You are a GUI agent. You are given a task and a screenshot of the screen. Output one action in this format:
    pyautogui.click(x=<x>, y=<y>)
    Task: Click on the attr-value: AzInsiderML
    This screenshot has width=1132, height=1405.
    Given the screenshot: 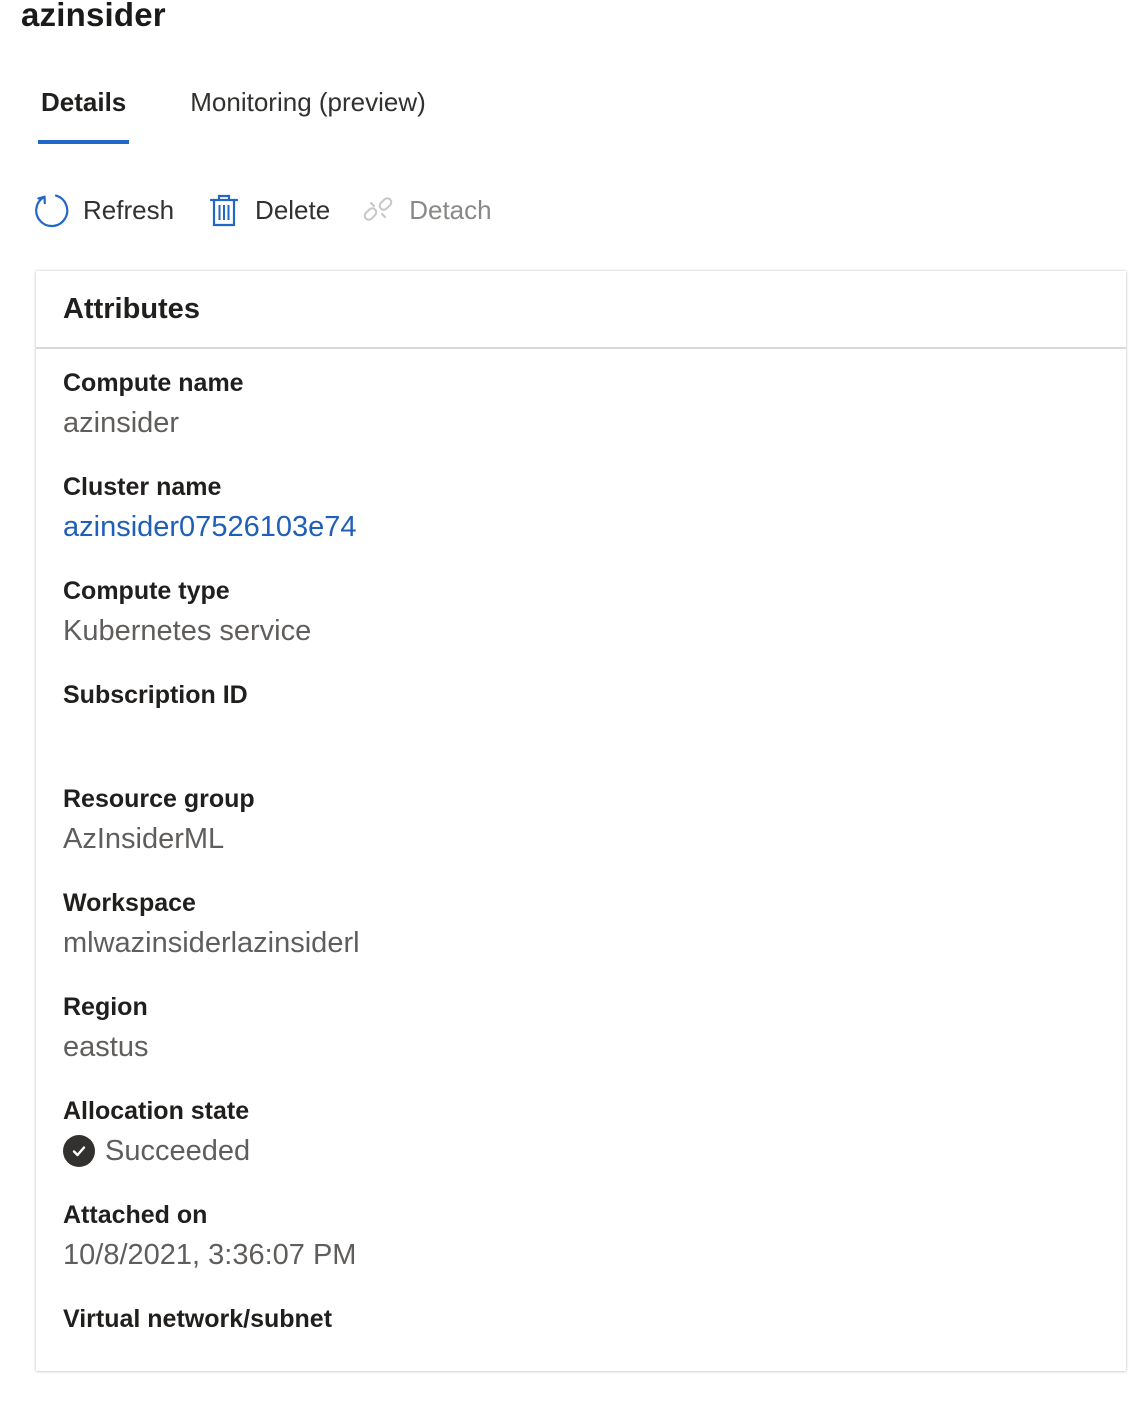 What is the action you would take?
    pyautogui.click(x=144, y=839)
    